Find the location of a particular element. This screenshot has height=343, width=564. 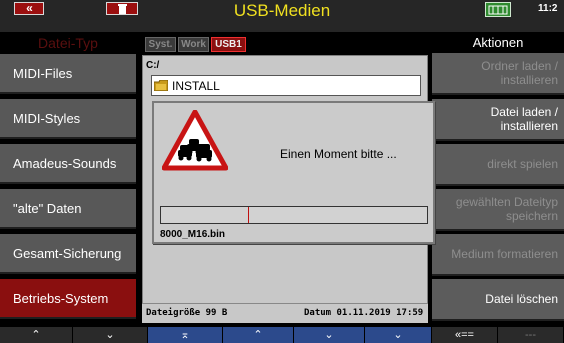

file-type-midi-files: MIDI-Files is located at coordinates (68, 74).